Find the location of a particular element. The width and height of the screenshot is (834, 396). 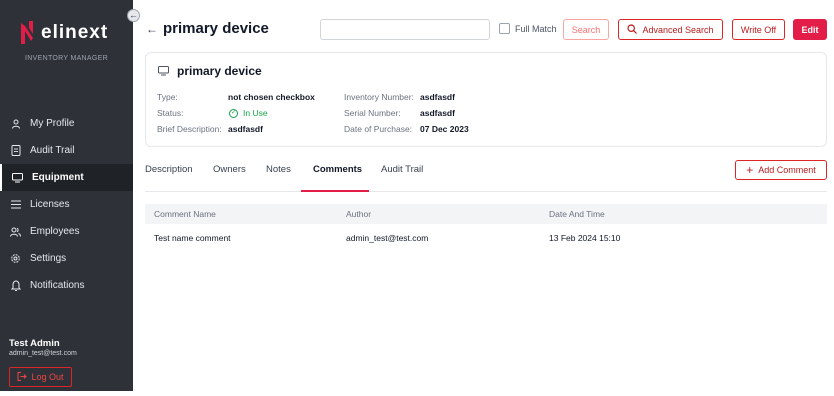

sidebar-item-employees: Employees is located at coordinates (66, 231).